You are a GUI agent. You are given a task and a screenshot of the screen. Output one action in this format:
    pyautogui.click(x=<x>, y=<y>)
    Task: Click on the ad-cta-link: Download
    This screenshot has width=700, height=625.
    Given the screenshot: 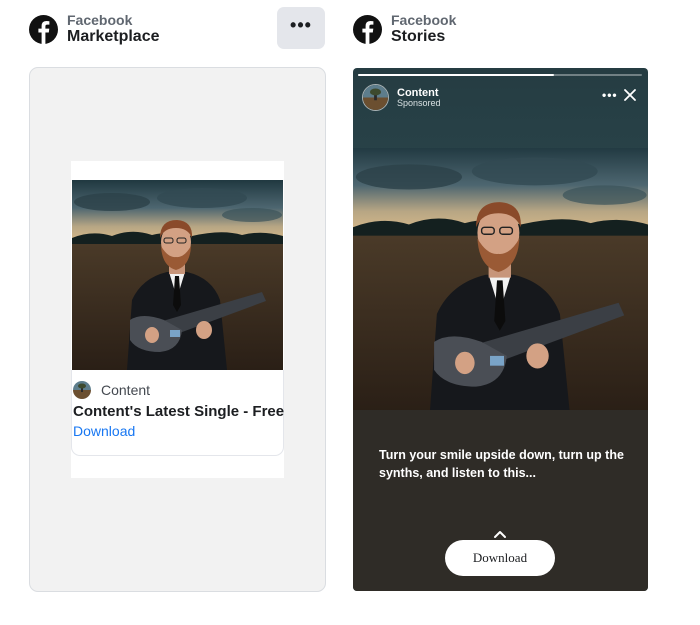 What is the action you would take?
    pyautogui.click(x=104, y=431)
    